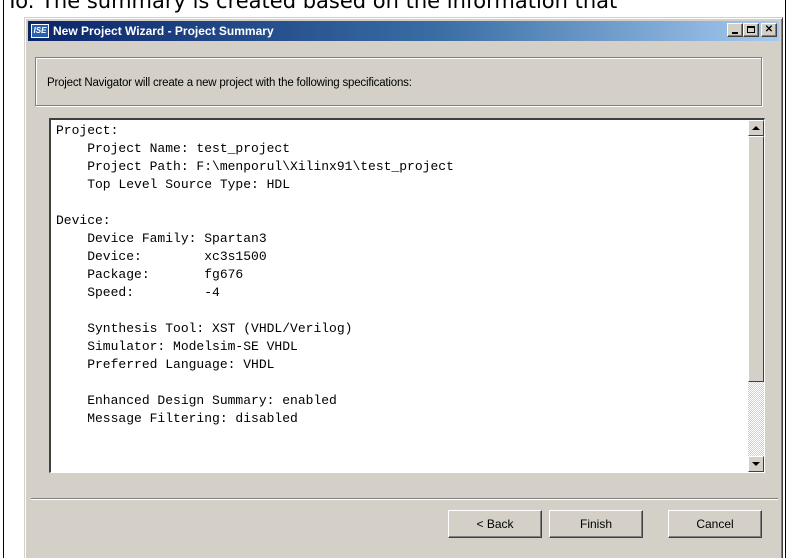 This screenshot has height=558, width=789. I want to click on minimize-button, so click(735, 30).